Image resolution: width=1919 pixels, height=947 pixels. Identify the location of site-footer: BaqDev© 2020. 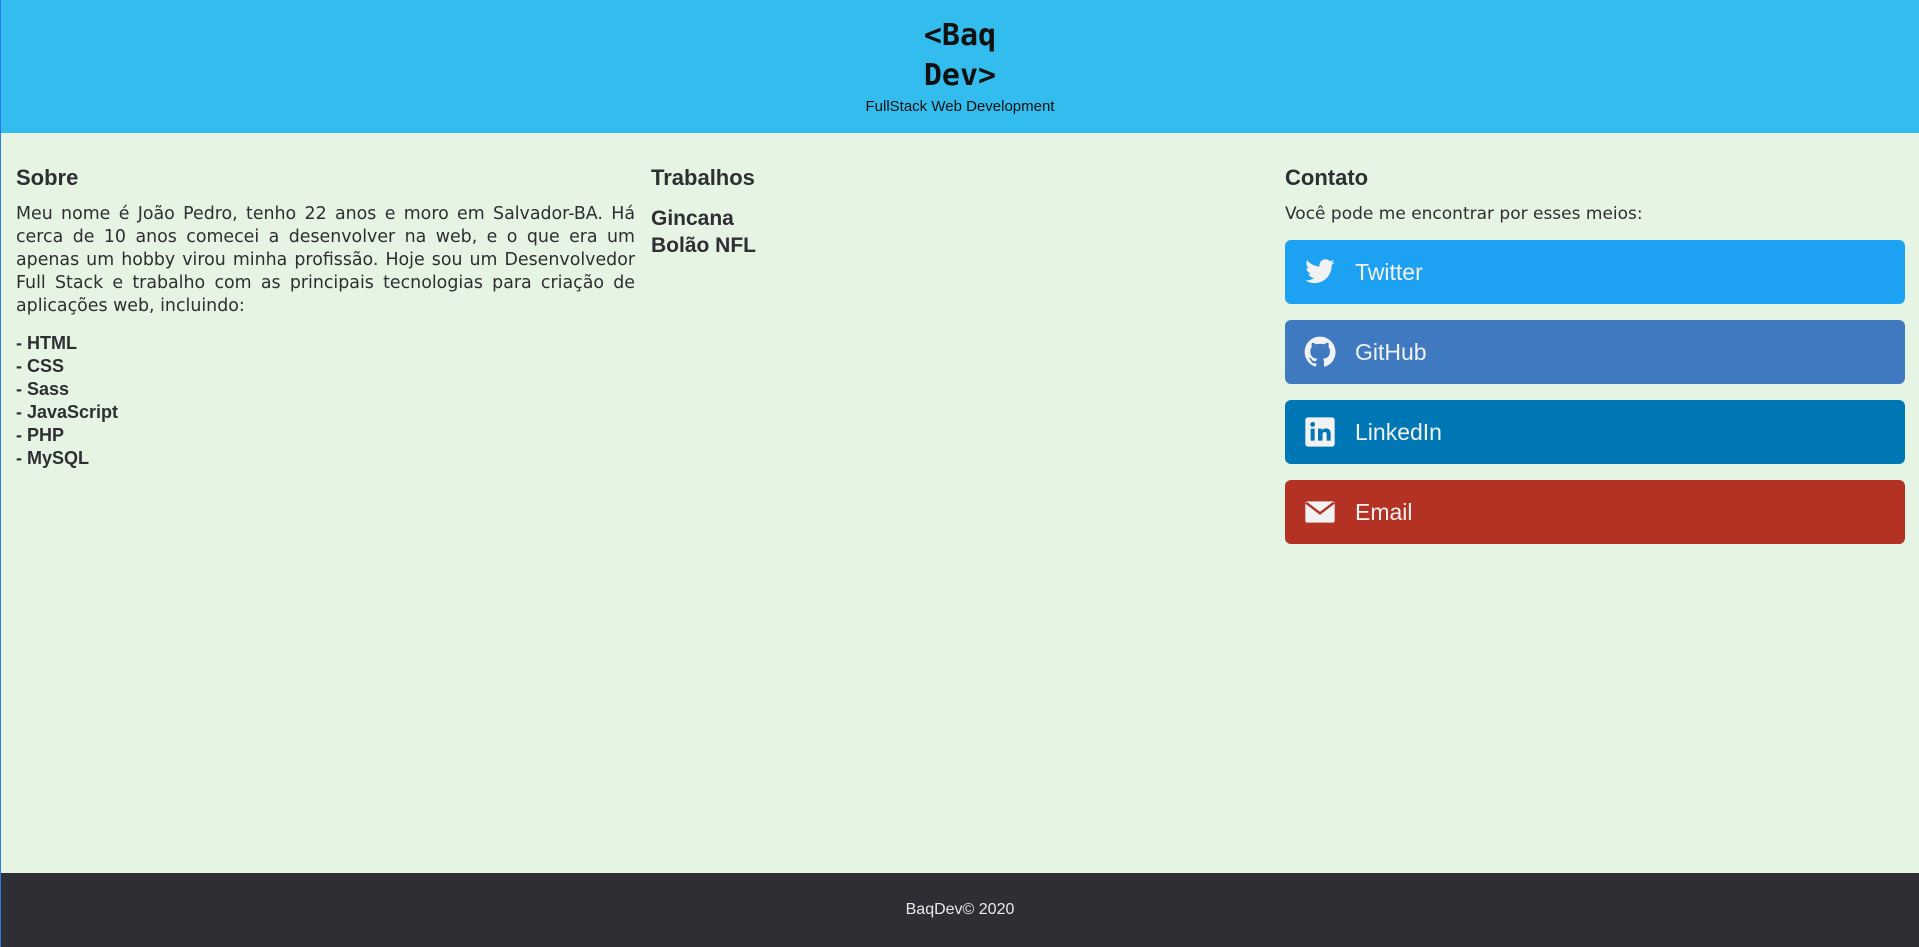
(960, 910).